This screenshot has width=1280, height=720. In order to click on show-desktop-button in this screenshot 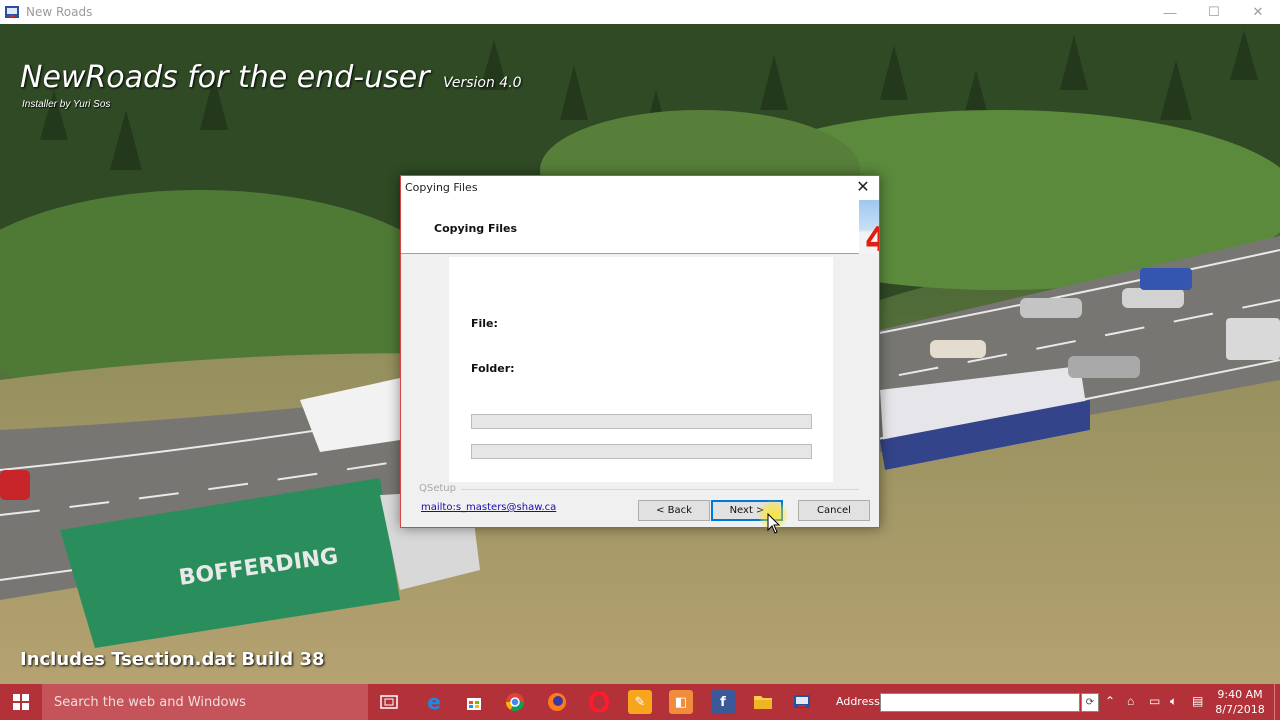, I will do `click(1277, 702)`.